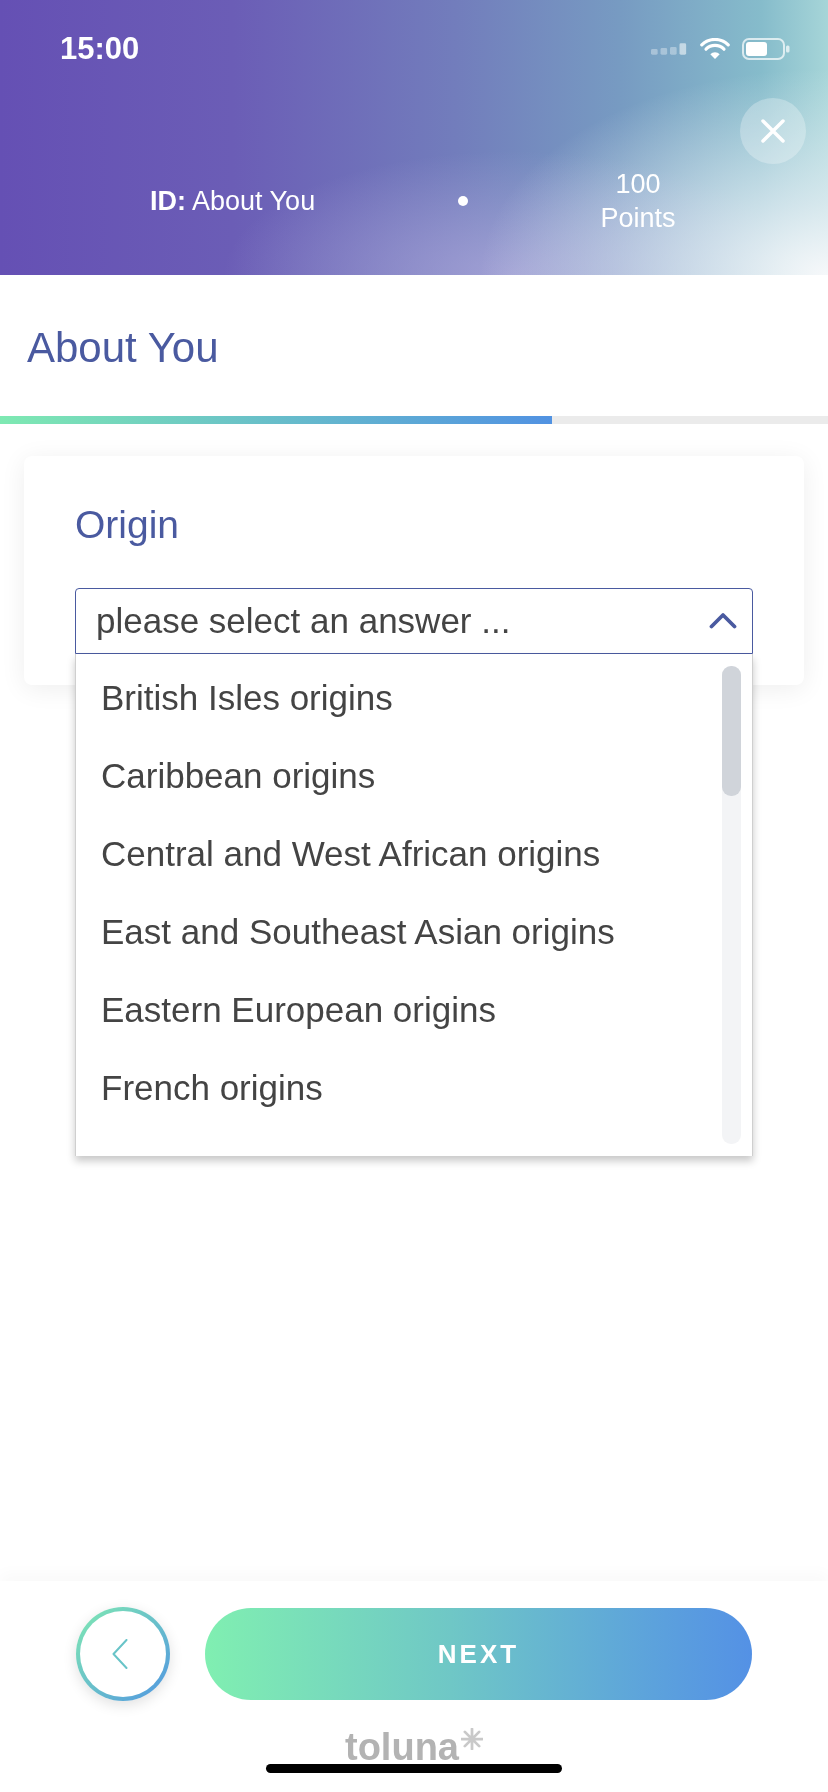  What do you see at coordinates (127, 525) in the screenshot?
I see `question-label: Origin` at bounding box center [127, 525].